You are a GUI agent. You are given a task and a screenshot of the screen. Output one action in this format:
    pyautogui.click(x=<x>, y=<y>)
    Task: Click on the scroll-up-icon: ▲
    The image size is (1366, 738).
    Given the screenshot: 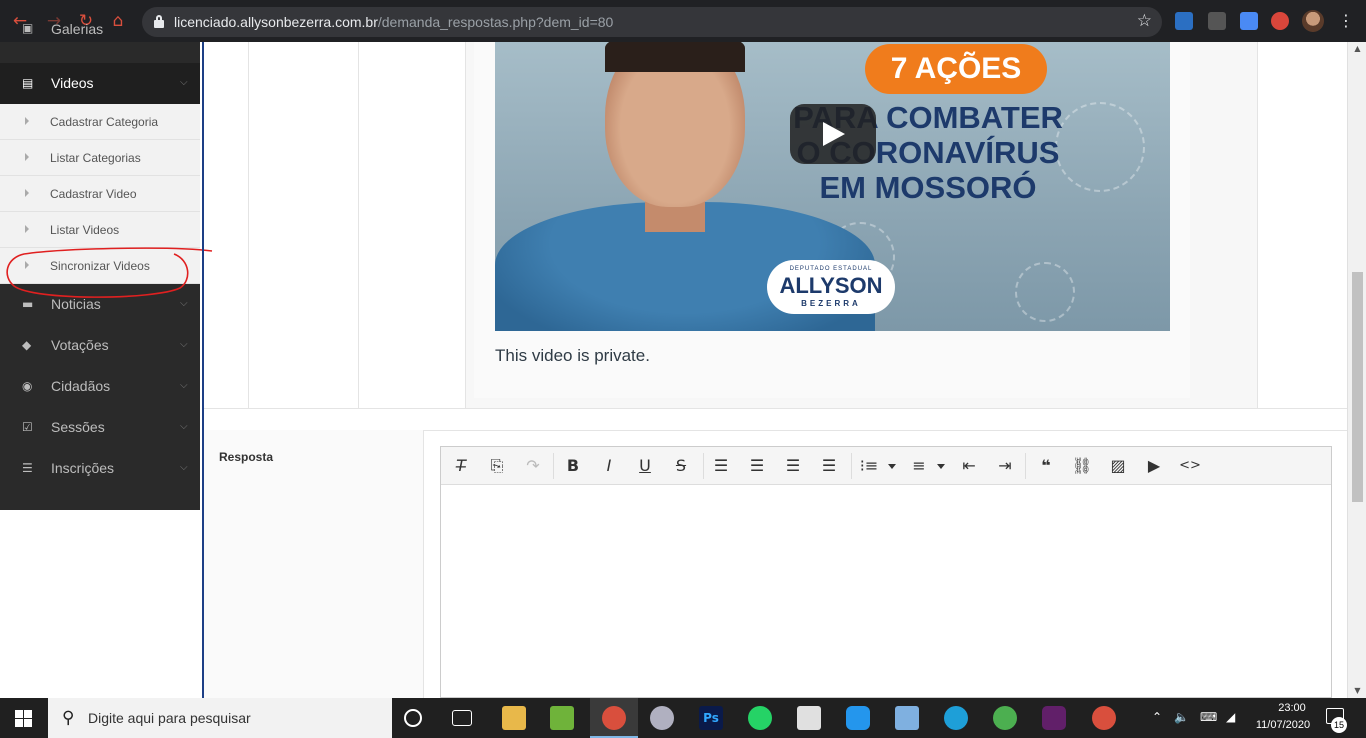 What is the action you would take?
    pyautogui.click(x=1357, y=49)
    